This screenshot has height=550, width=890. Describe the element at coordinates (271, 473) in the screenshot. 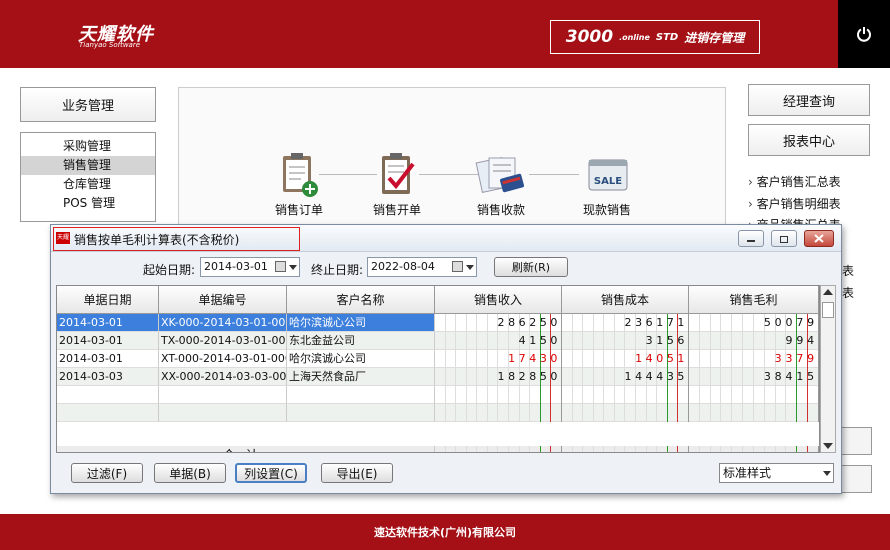

I see `column-settings-button: 列设置(C)` at that location.